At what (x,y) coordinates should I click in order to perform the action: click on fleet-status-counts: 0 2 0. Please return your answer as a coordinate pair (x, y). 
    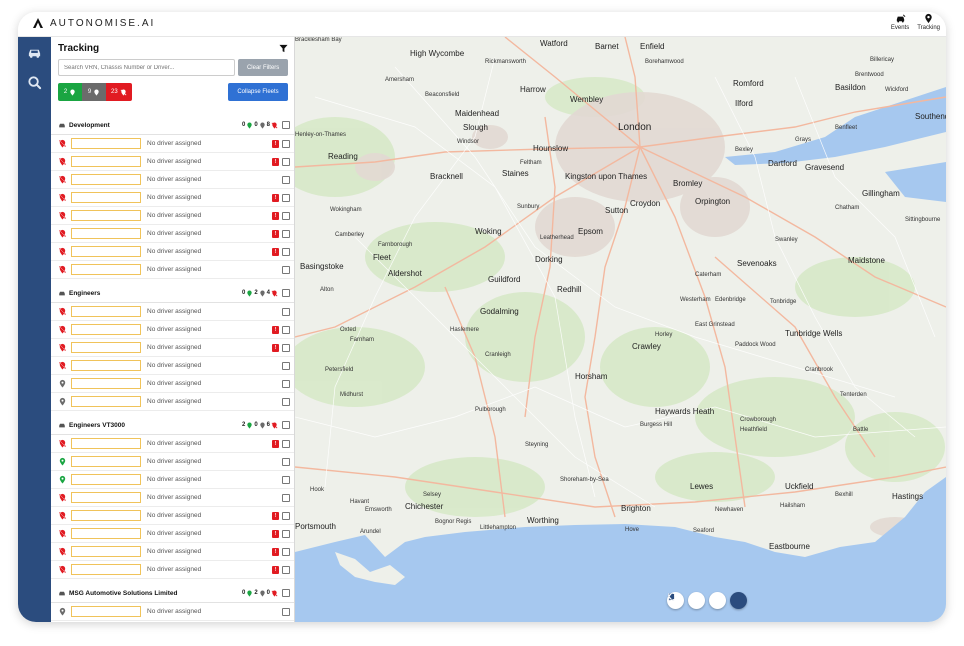
    Looking at the image, I should click on (259, 593).